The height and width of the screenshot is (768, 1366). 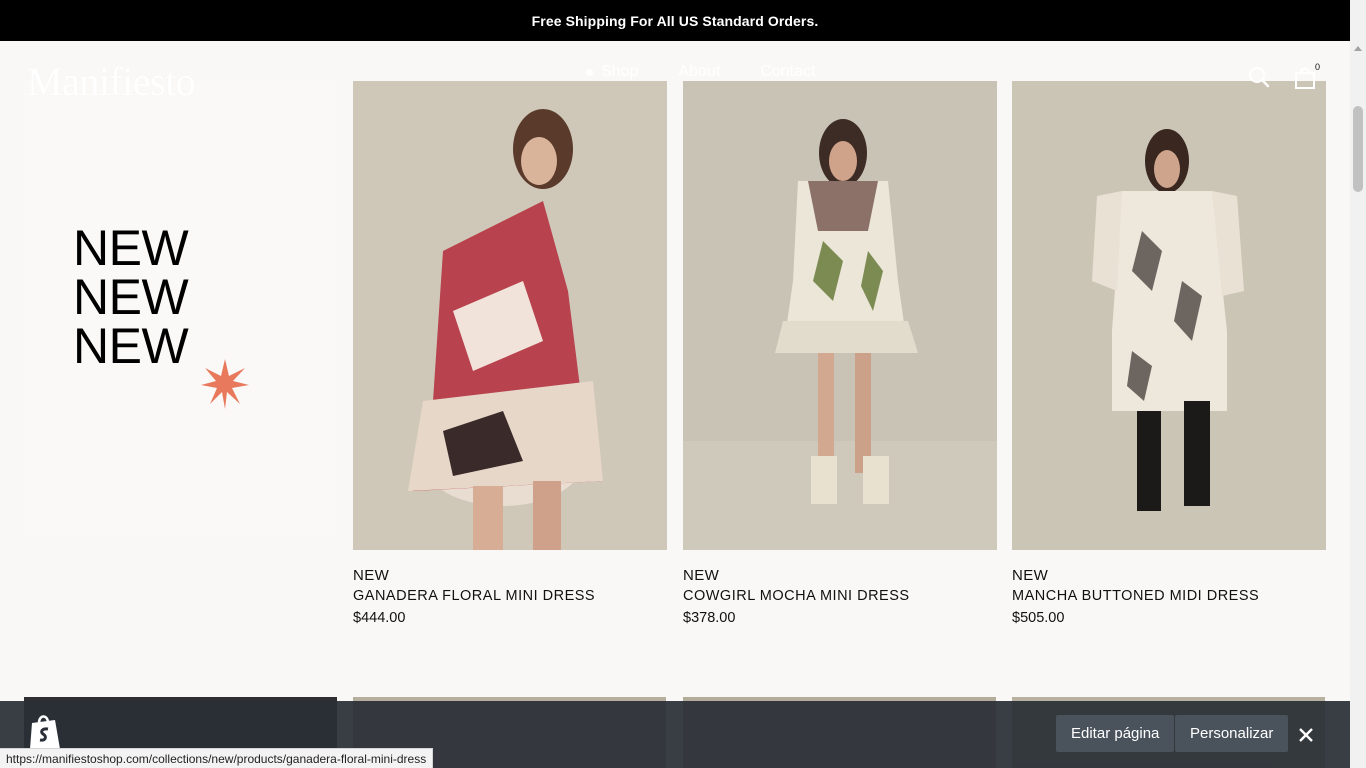 I want to click on product-price: $505.00, so click(x=1038, y=618).